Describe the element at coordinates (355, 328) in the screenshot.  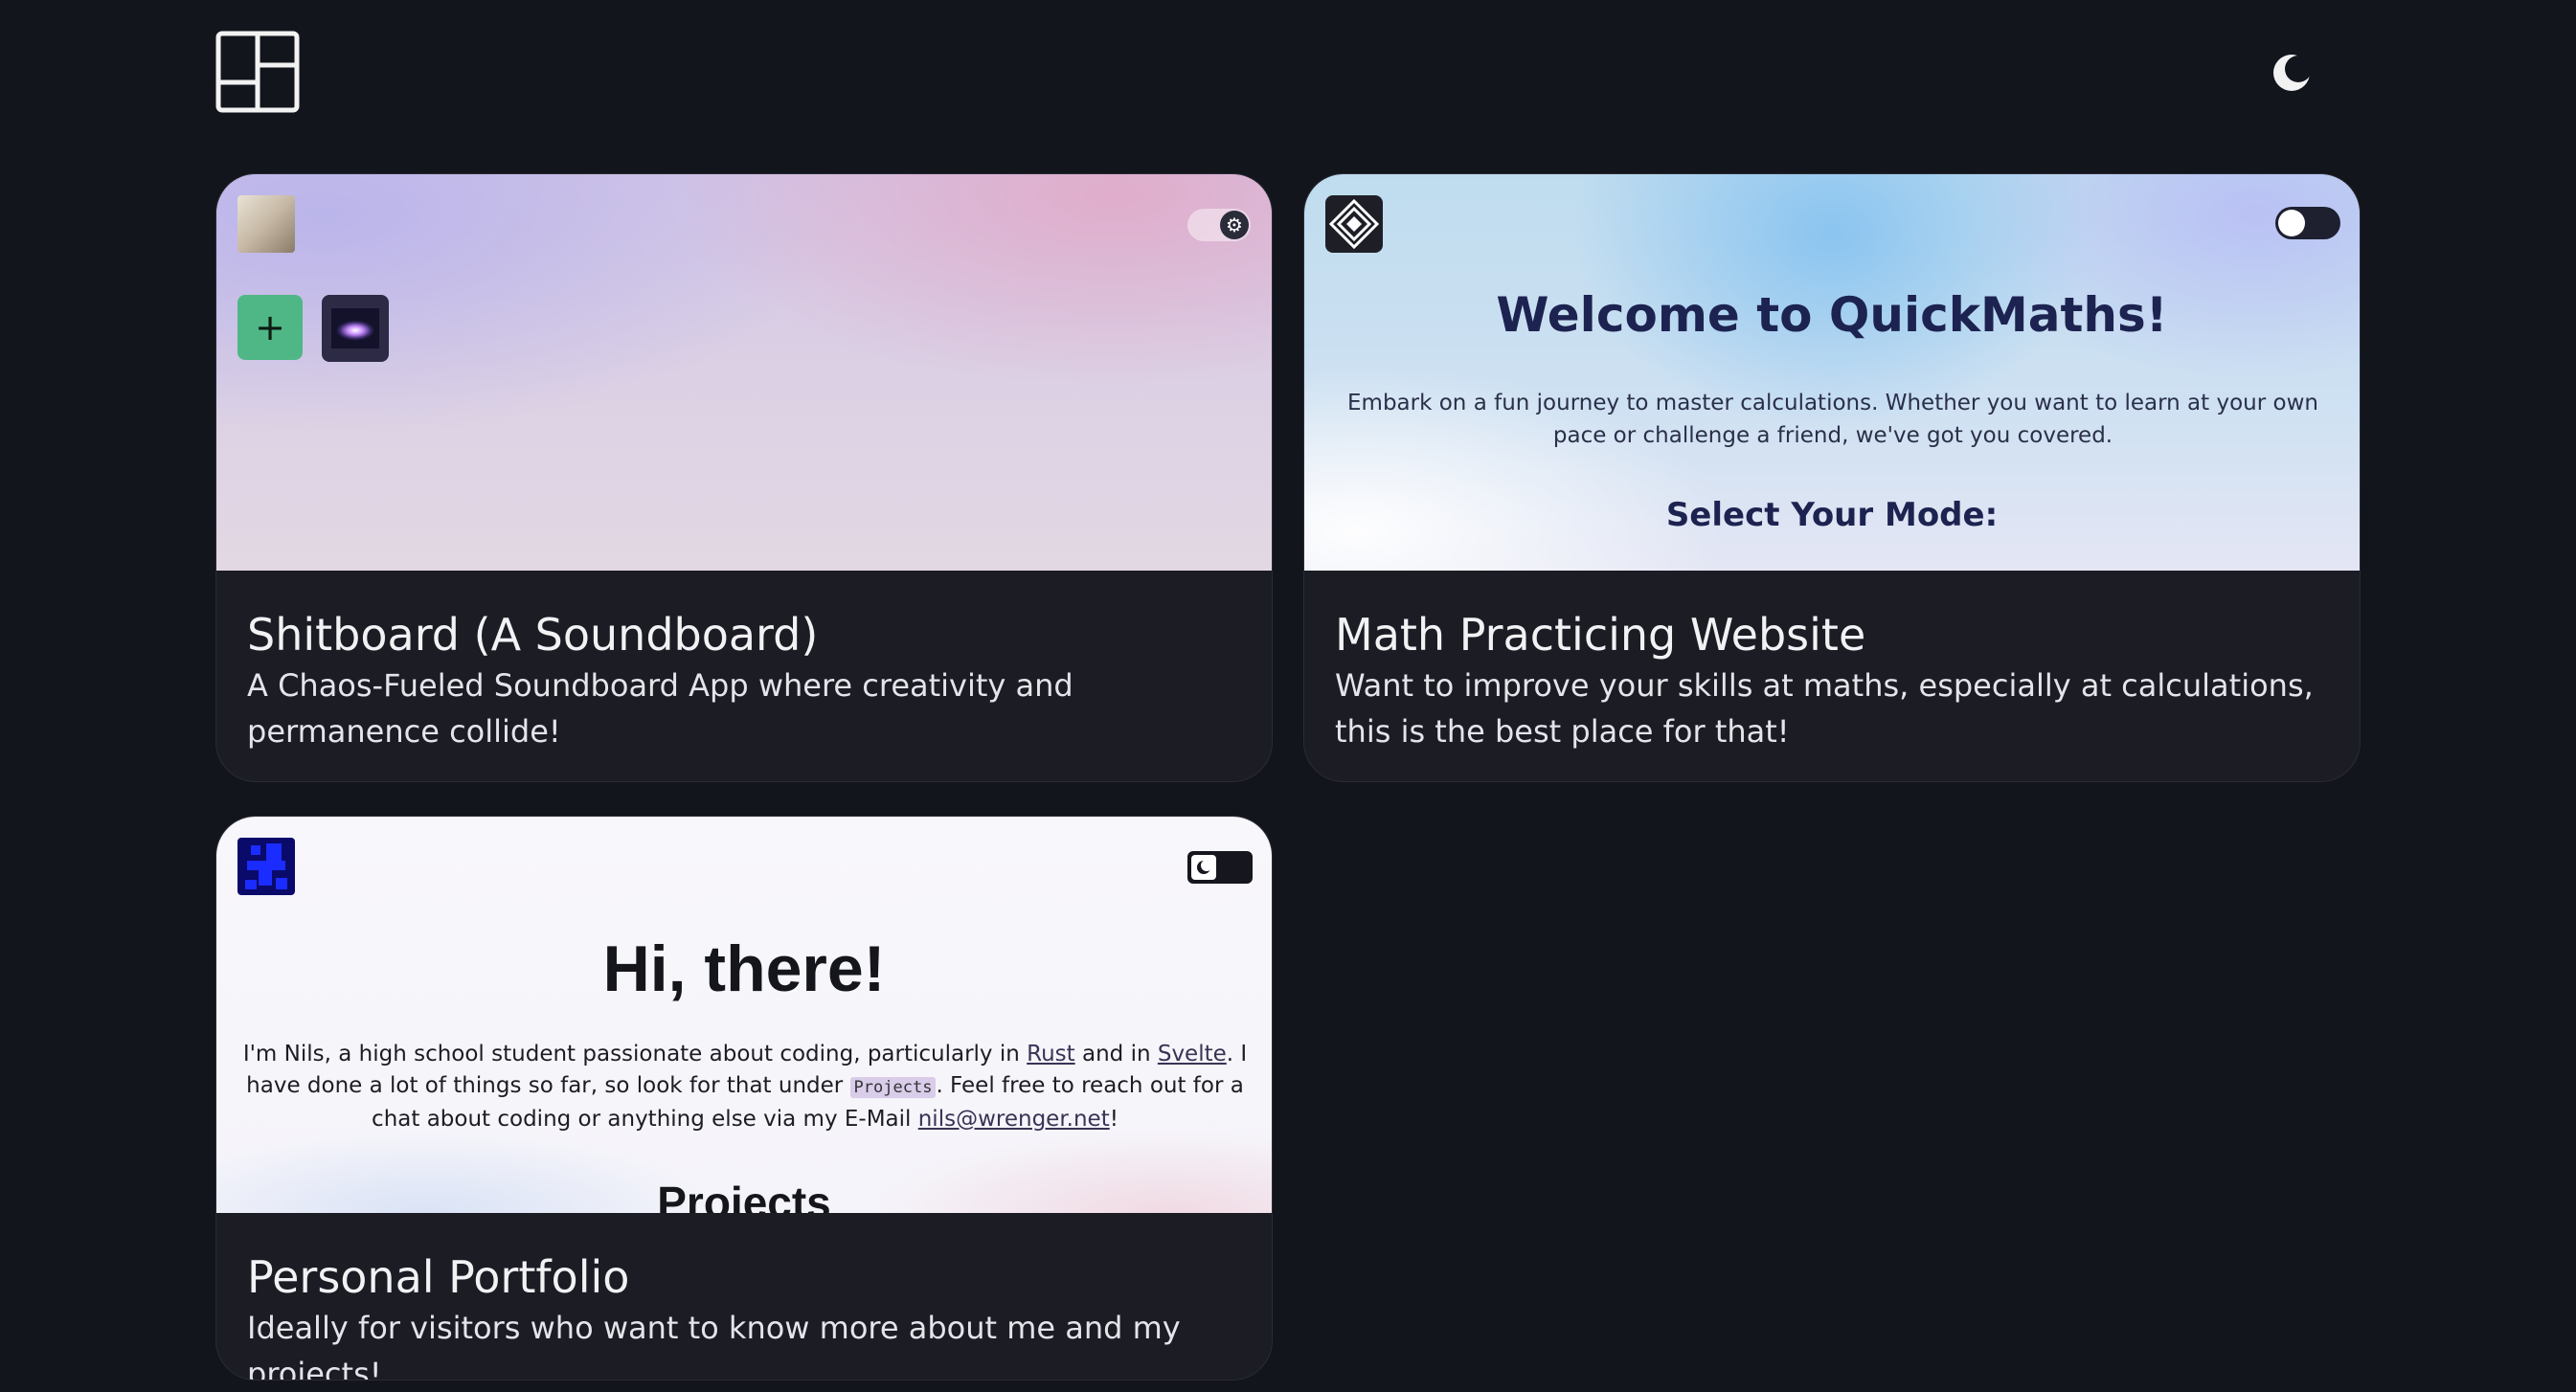
I see `sound-thumbnail` at that location.